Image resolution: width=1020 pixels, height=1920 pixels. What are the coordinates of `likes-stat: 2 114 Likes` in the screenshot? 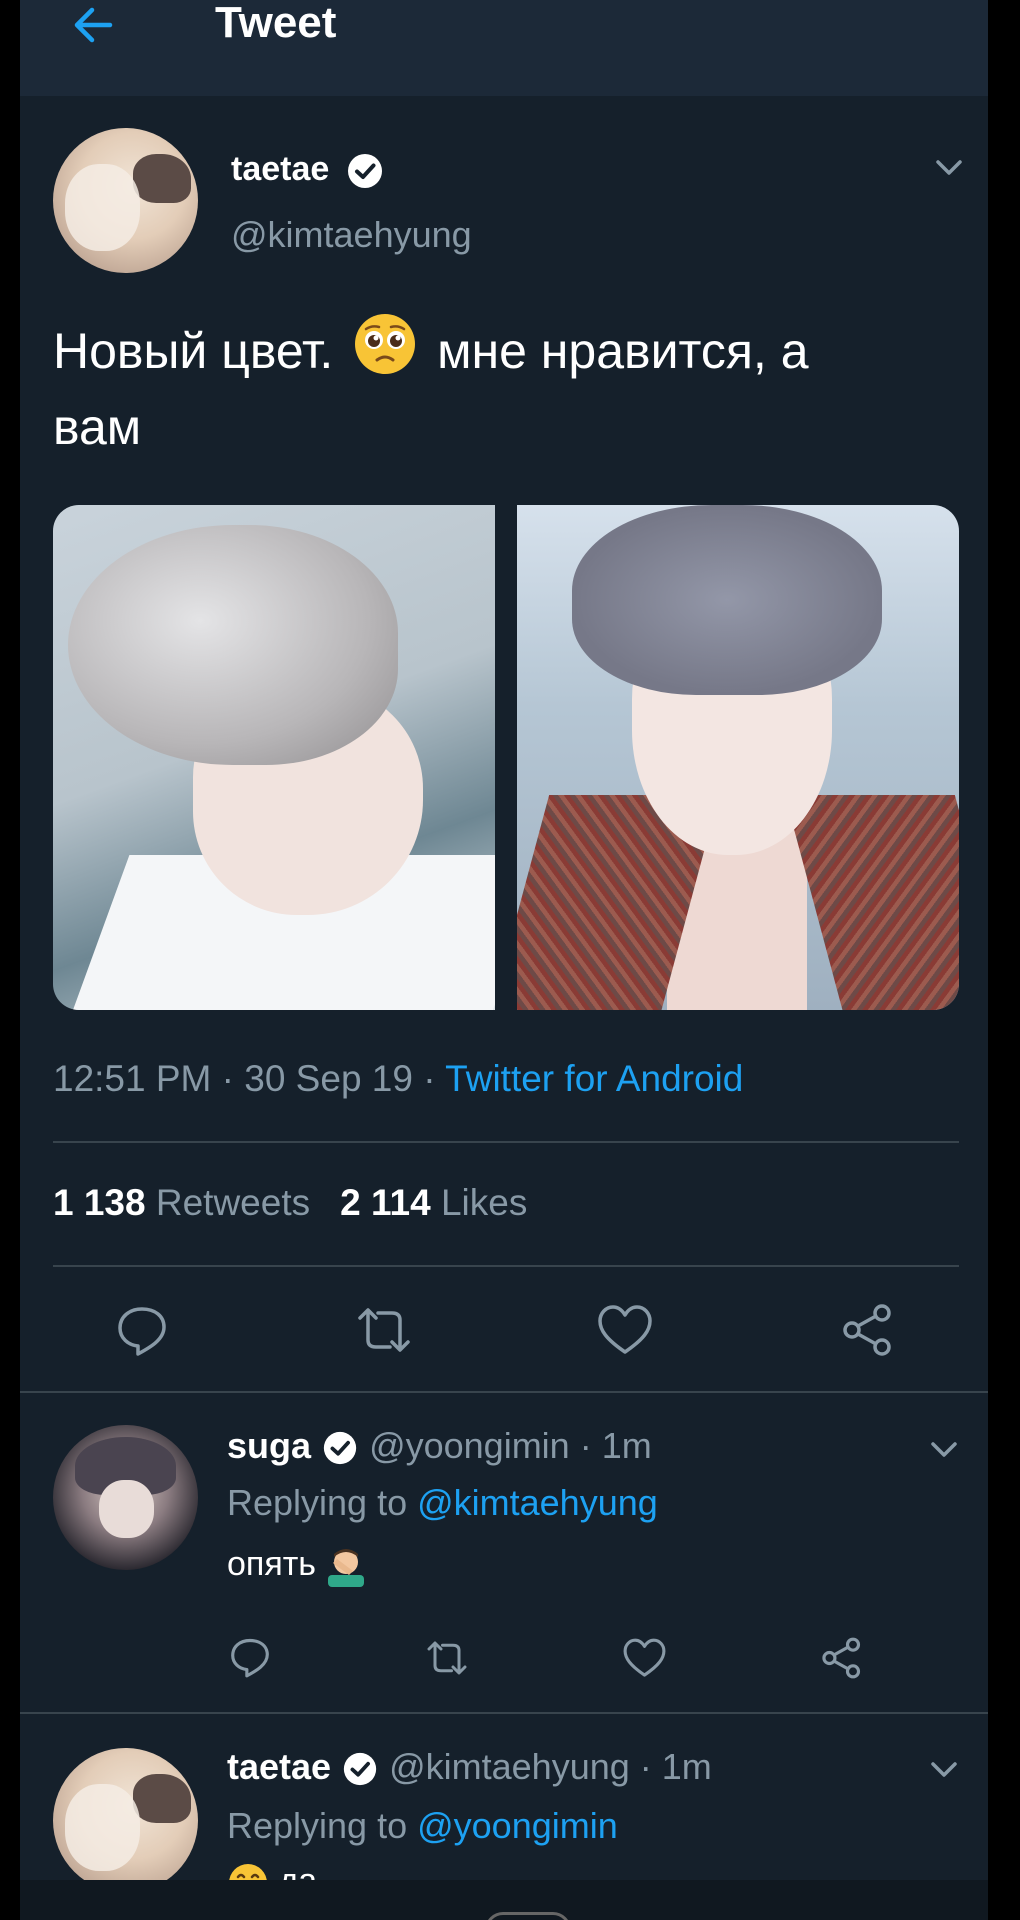 It's located at (433, 1202).